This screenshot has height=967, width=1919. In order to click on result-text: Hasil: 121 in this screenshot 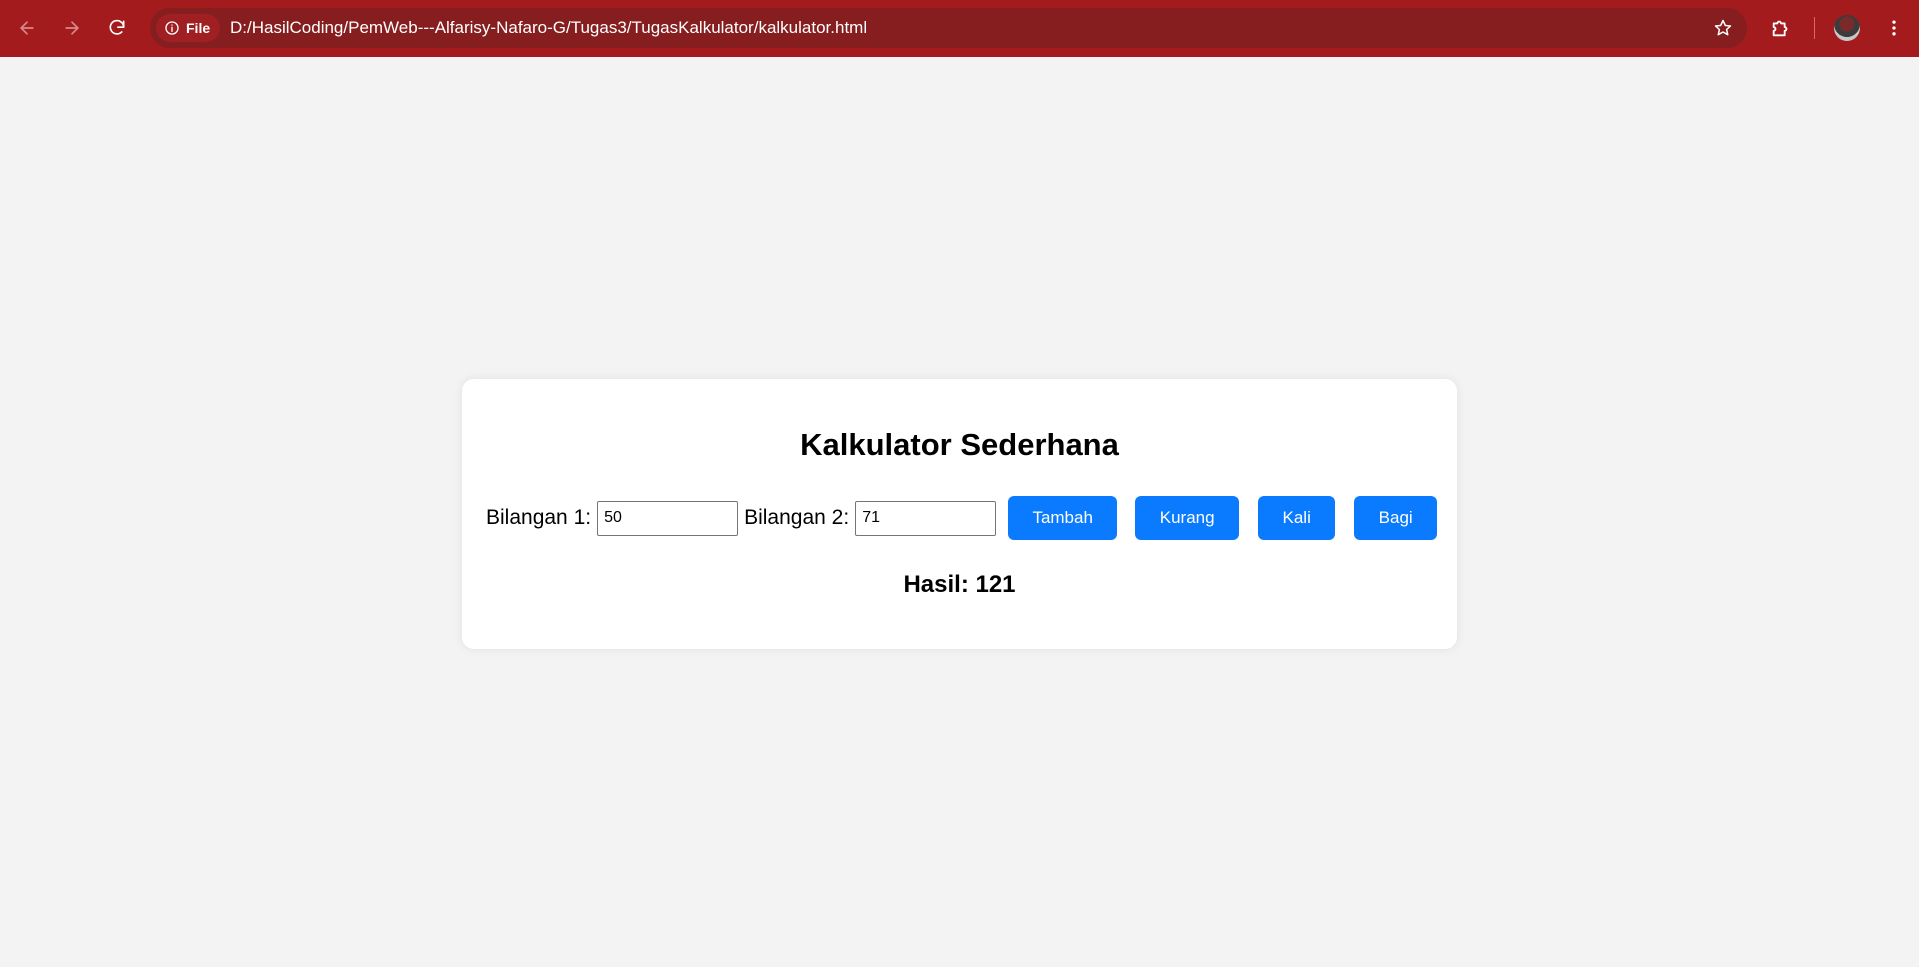, I will do `click(959, 584)`.